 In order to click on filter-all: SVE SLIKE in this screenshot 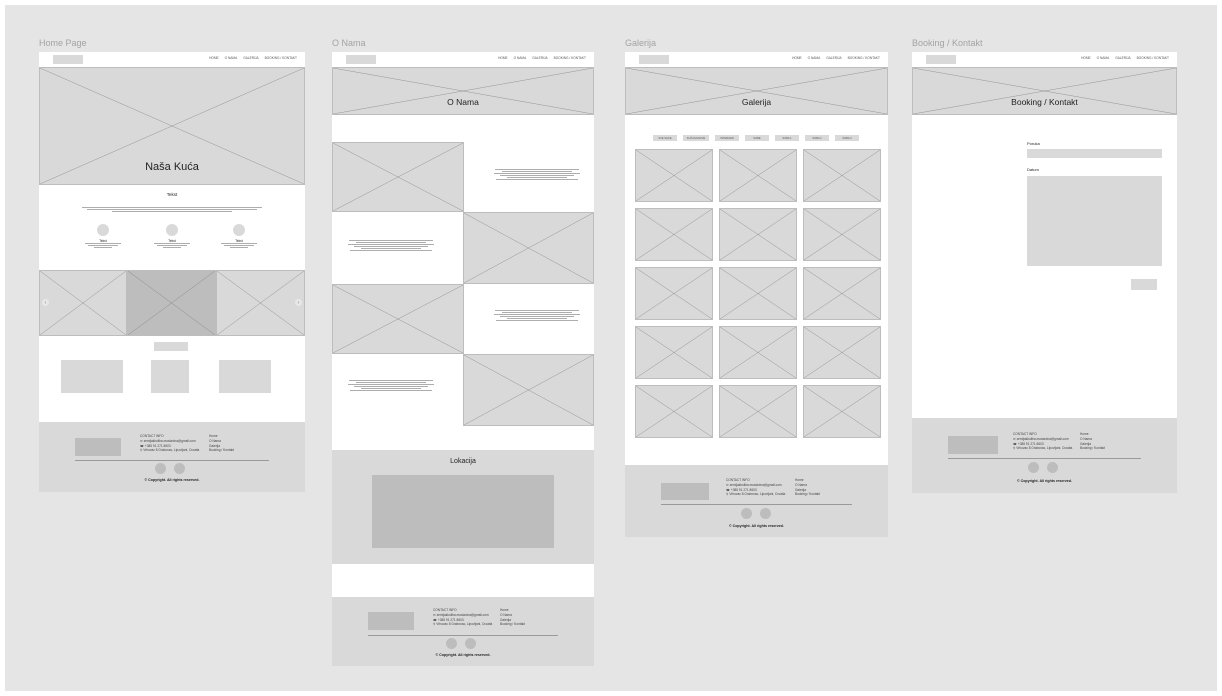, I will do `click(665, 138)`.